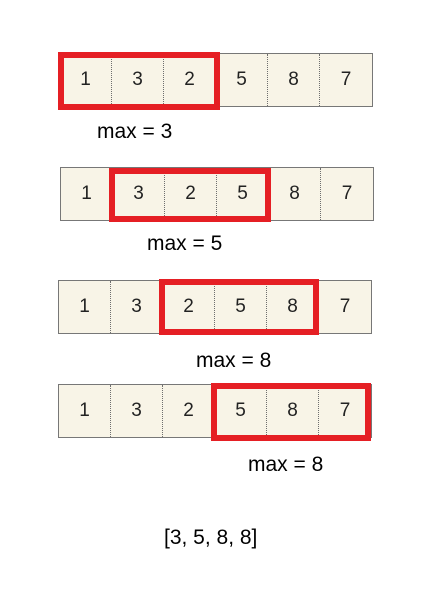 This screenshot has height=611, width=423. I want to click on array-row-2: 1 3 2 5 8 7, so click(217, 194).